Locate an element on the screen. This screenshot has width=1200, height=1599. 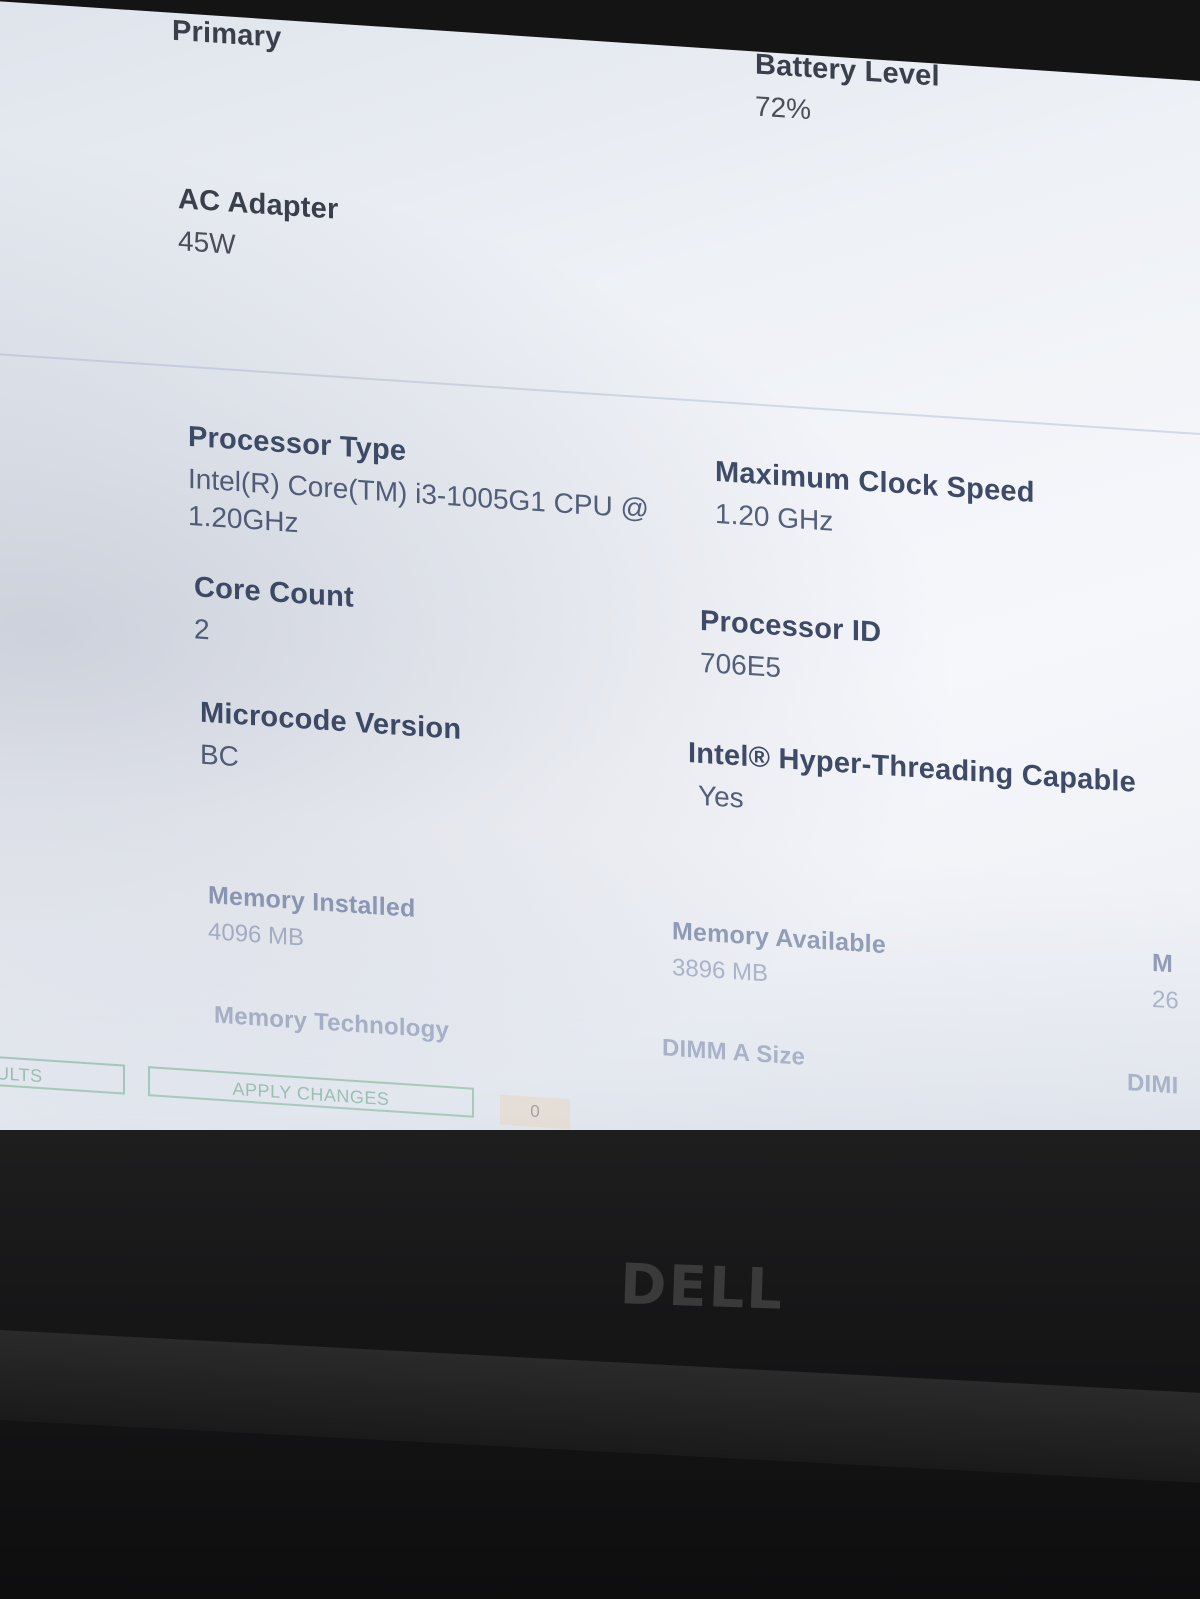
hyperthreading-field: Intel® Hyper-Threading Capable Yes is located at coordinates (912, 788).